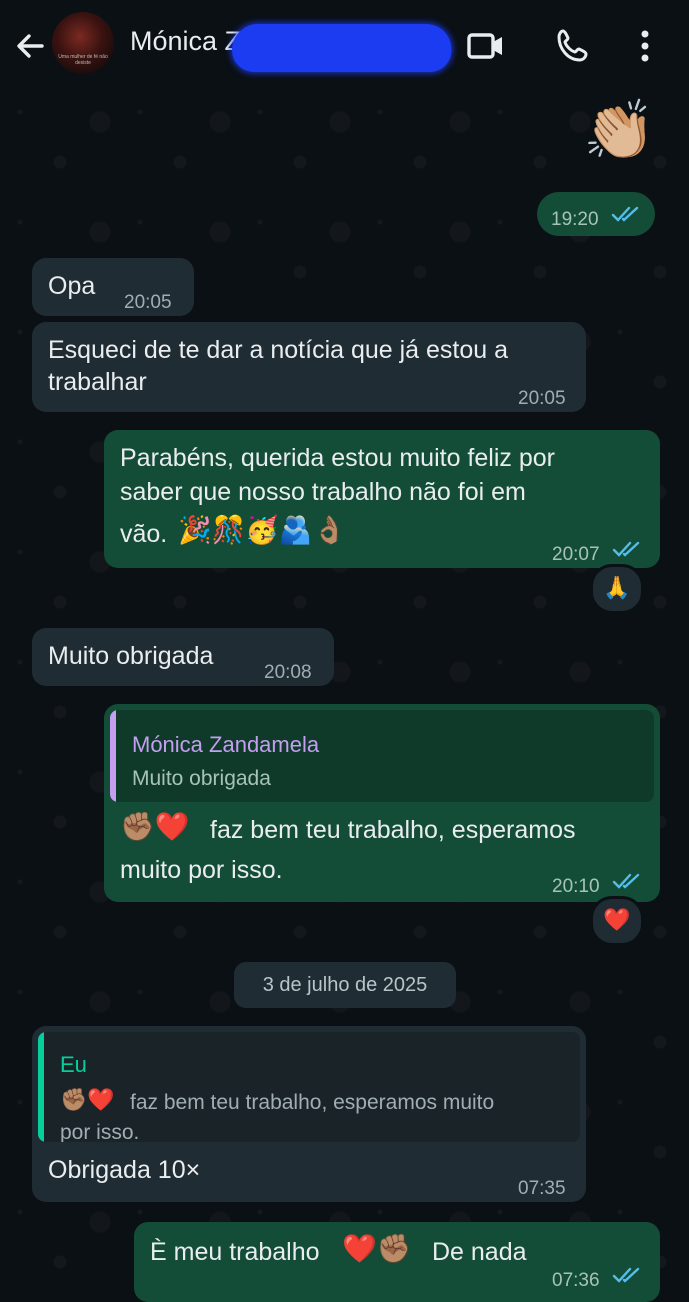 The image size is (689, 1302). What do you see at coordinates (312, 1102) in the screenshot?
I see `quote-text-line: faz bem teu trabalho, esperamos muito` at bounding box center [312, 1102].